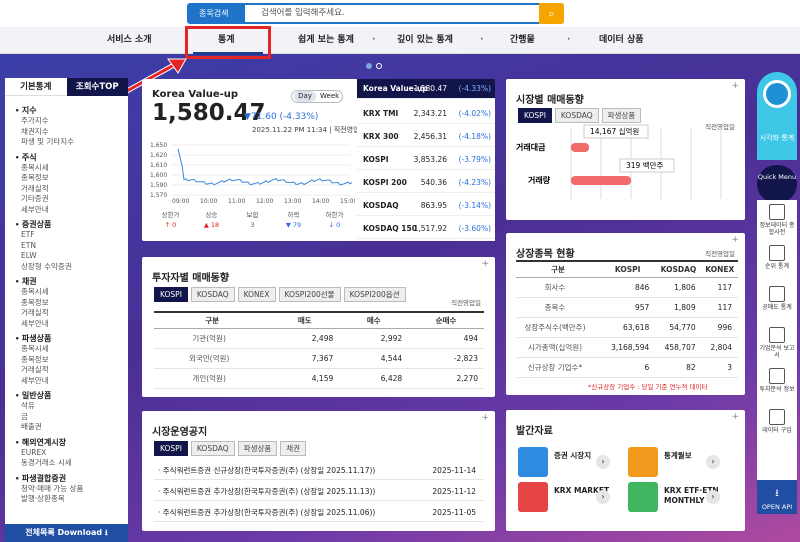 The image size is (800, 542). Describe the element at coordinates (129, 40) in the screenshot. I see `nav-service-intro: 서비스 소개` at that location.